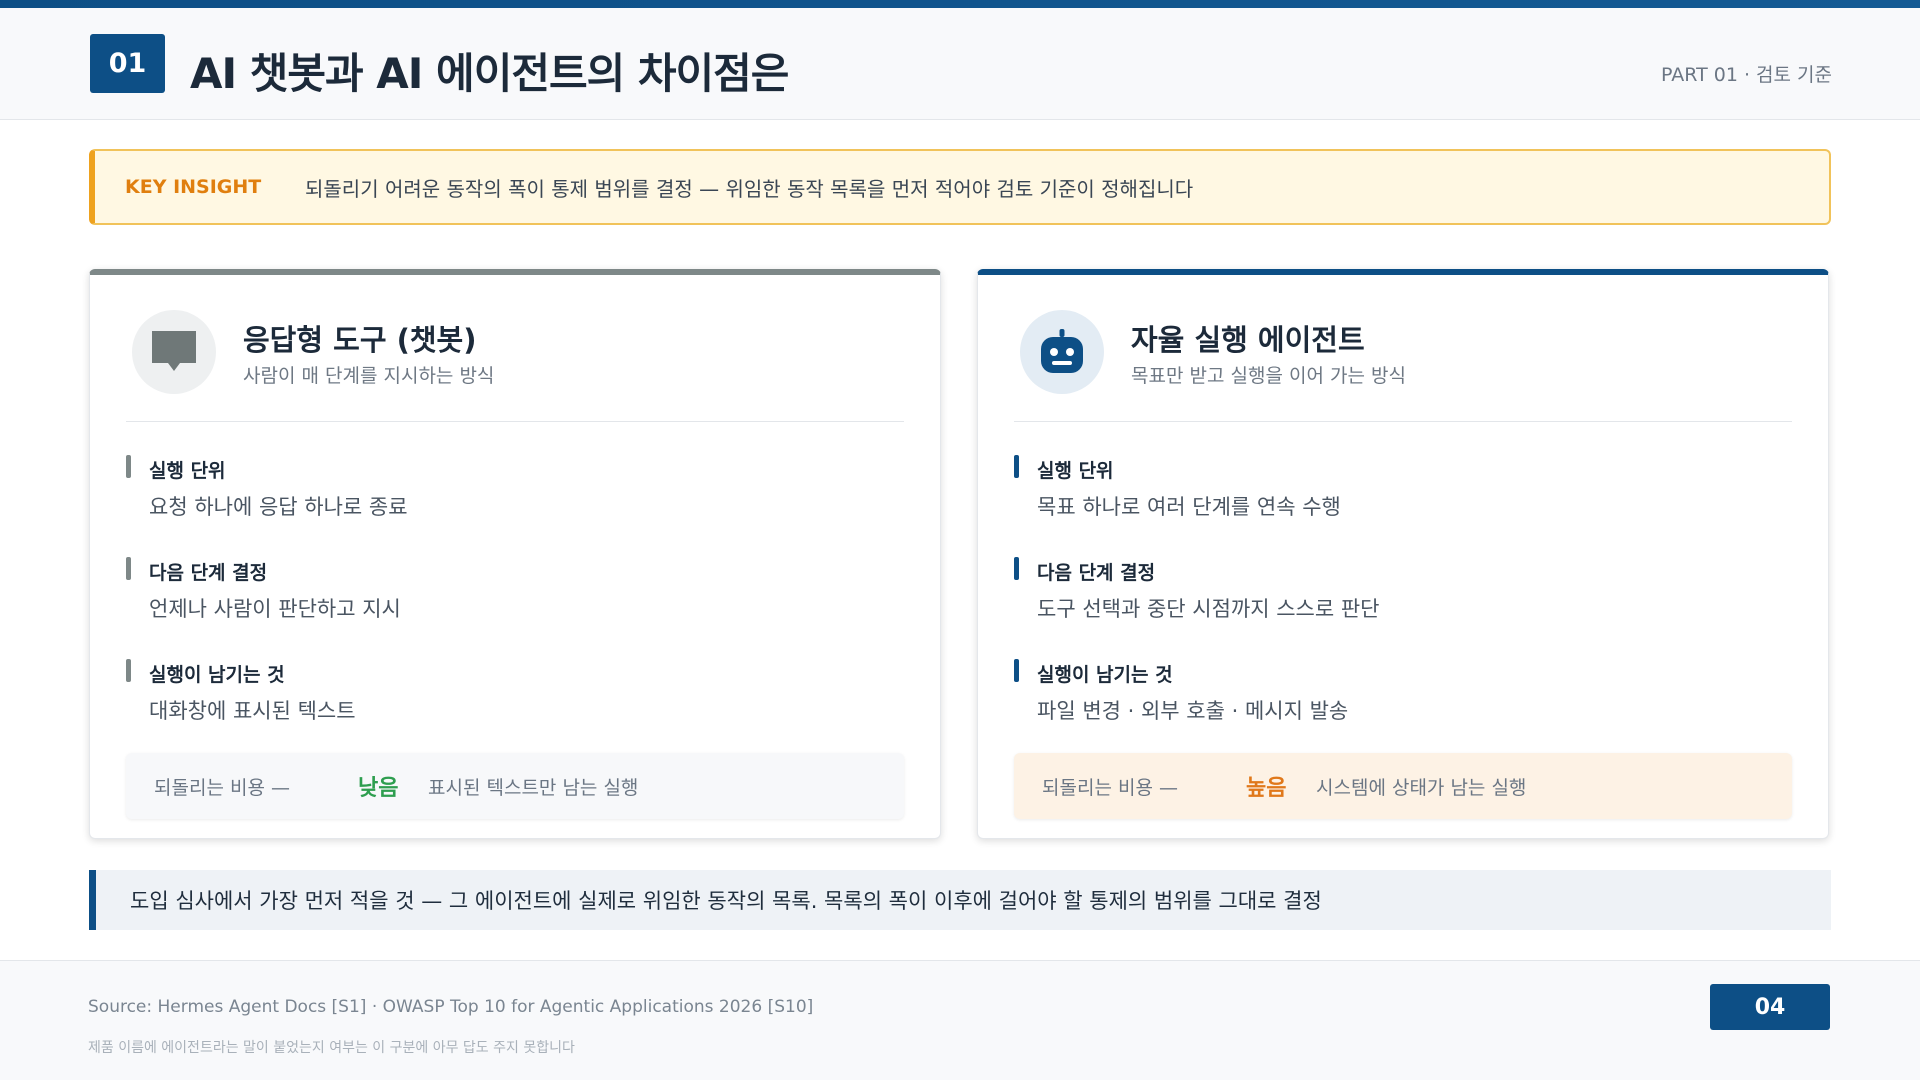  I want to click on chatbot-feature-item: 실행 단위 요청 하나에 응답 하나로 종료, so click(506, 490).